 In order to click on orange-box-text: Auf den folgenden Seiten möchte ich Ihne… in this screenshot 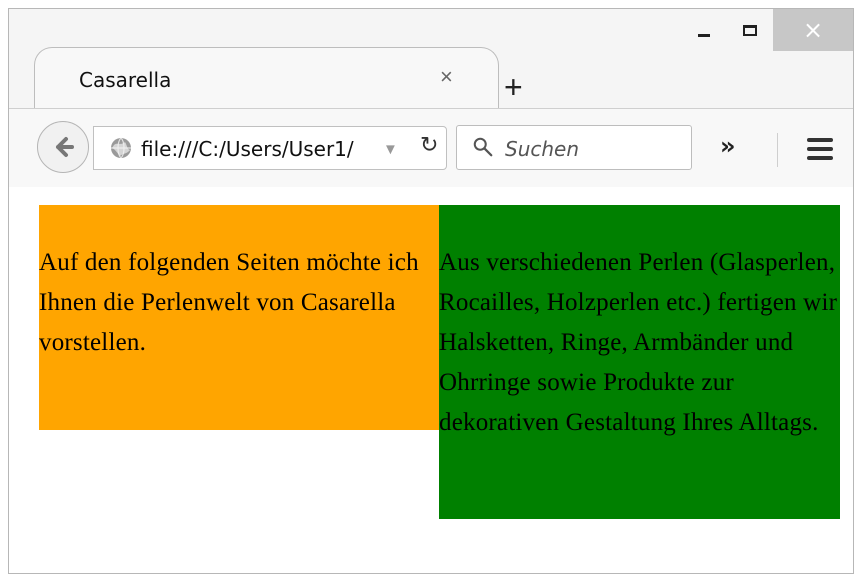, I will do `click(229, 302)`.